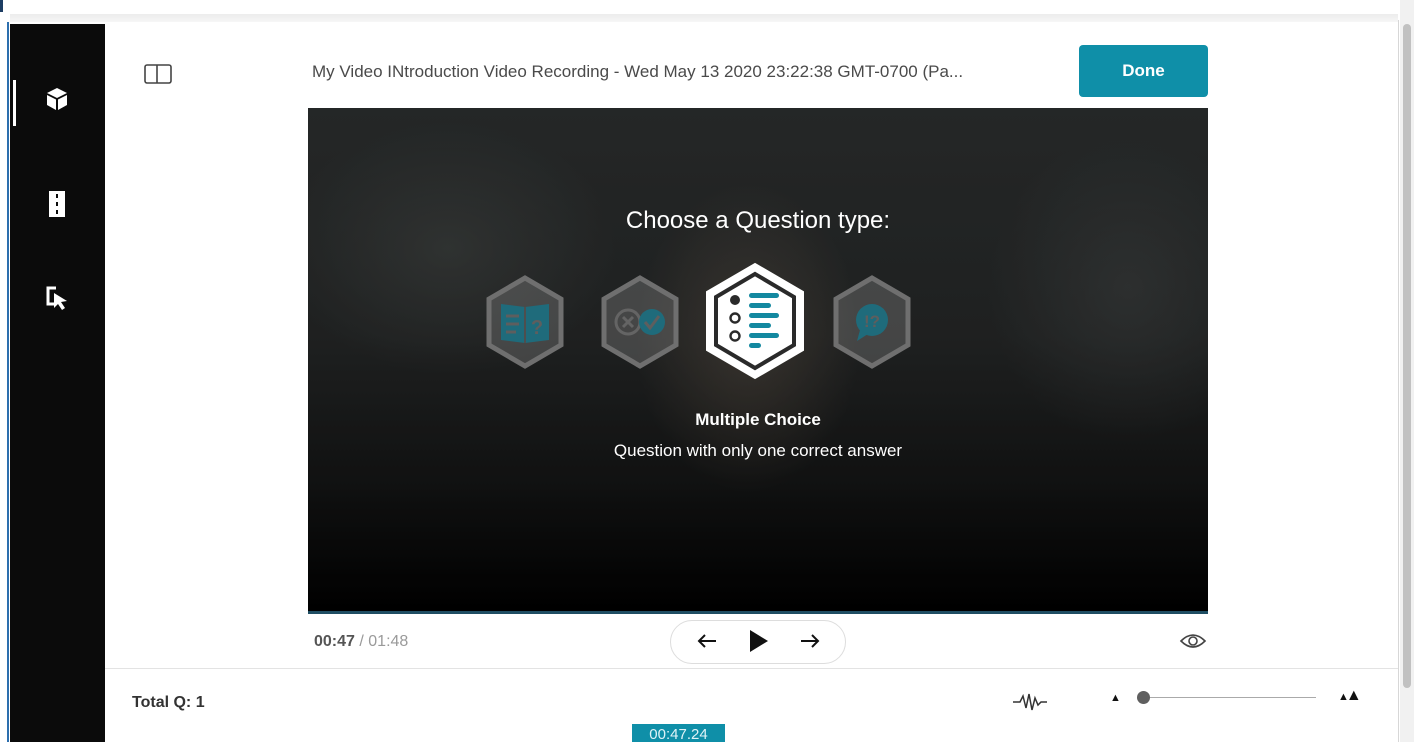 This screenshot has width=1414, height=742. I want to click on speech-bubble-exclamation-question-icon: !?, so click(872, 322).